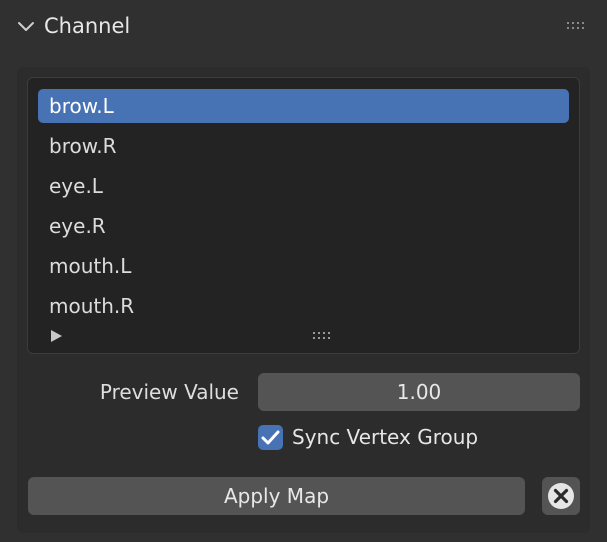 The image size is (607, 542). What do you see at coordinates (577, 26) in the screenshot?
I see `drag-handle-icon` at bounding box center [577, 26].